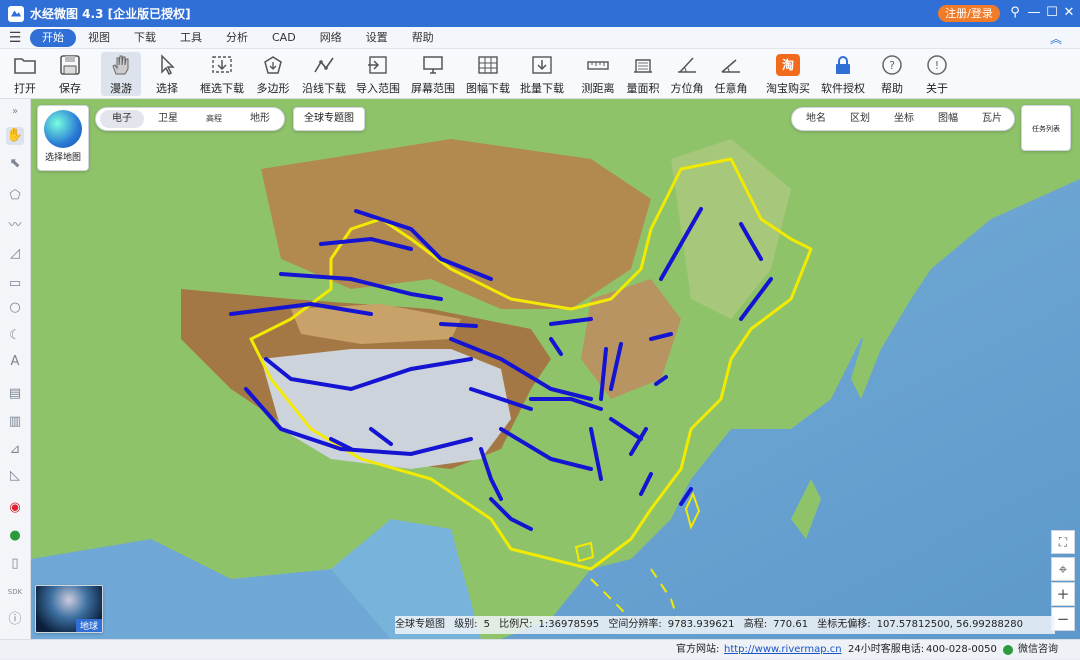 The image size is (1080, 660). I want to click on pan-button: 漫游, so click(121, 74).